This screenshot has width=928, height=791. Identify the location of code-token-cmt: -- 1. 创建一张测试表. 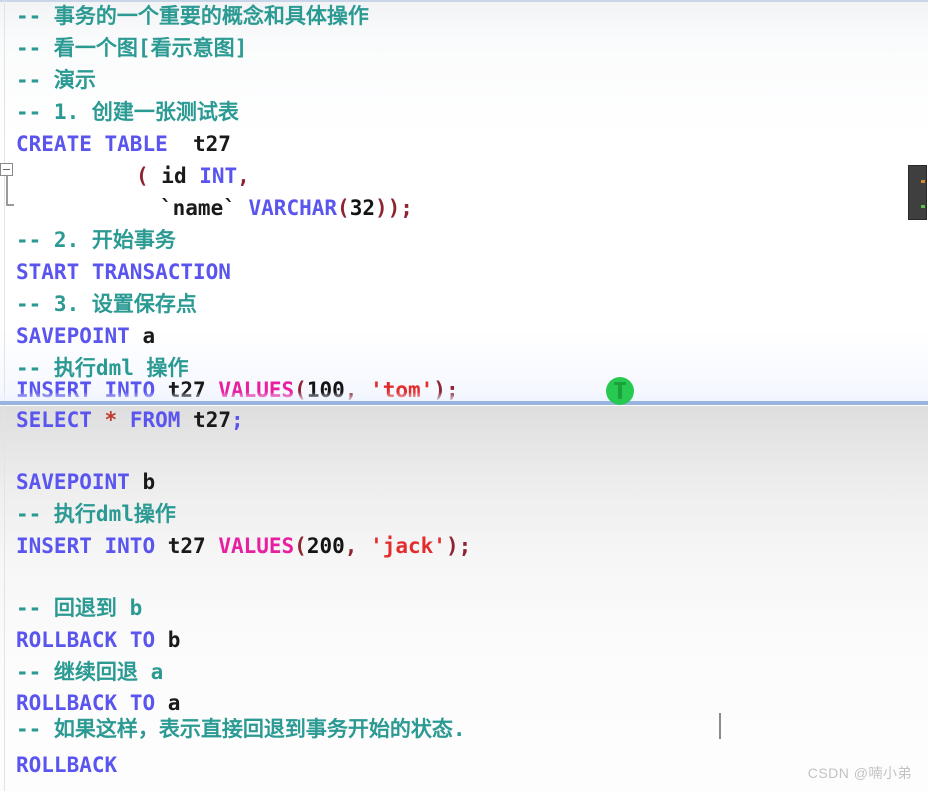
(127, 112).